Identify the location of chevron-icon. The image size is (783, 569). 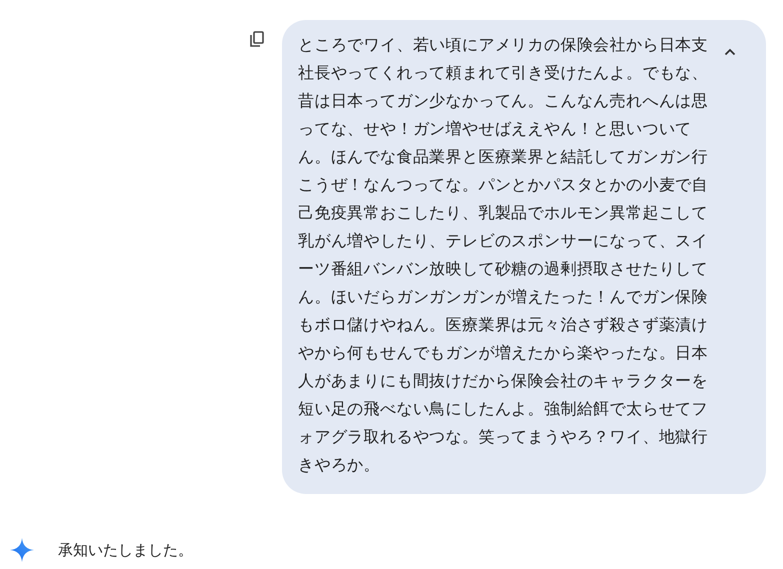
(730, 52).